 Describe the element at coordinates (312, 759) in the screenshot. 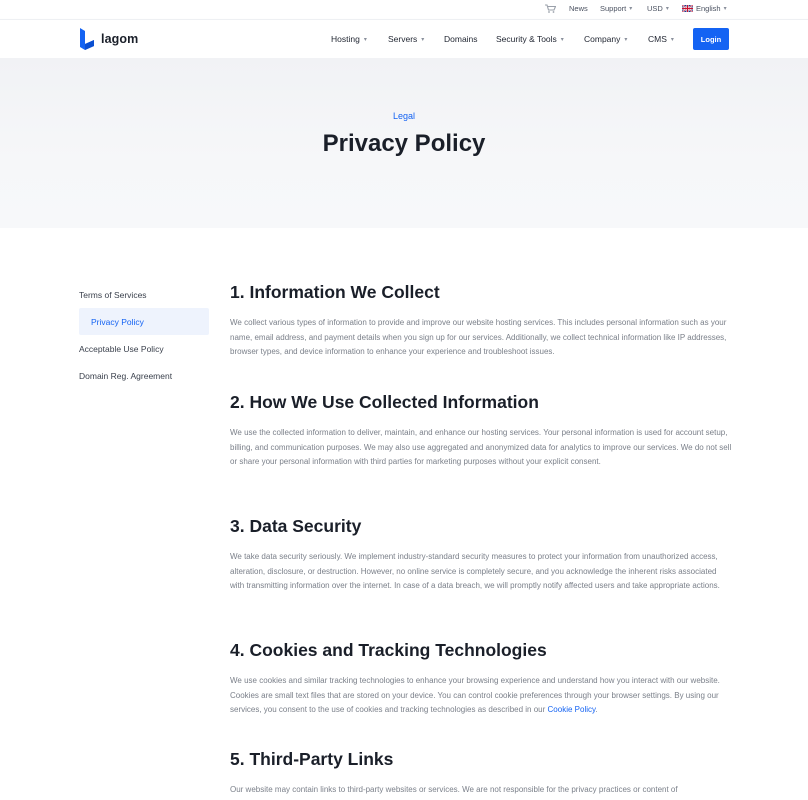

I see `section-heading: 5. Third-Party Links` at that location.